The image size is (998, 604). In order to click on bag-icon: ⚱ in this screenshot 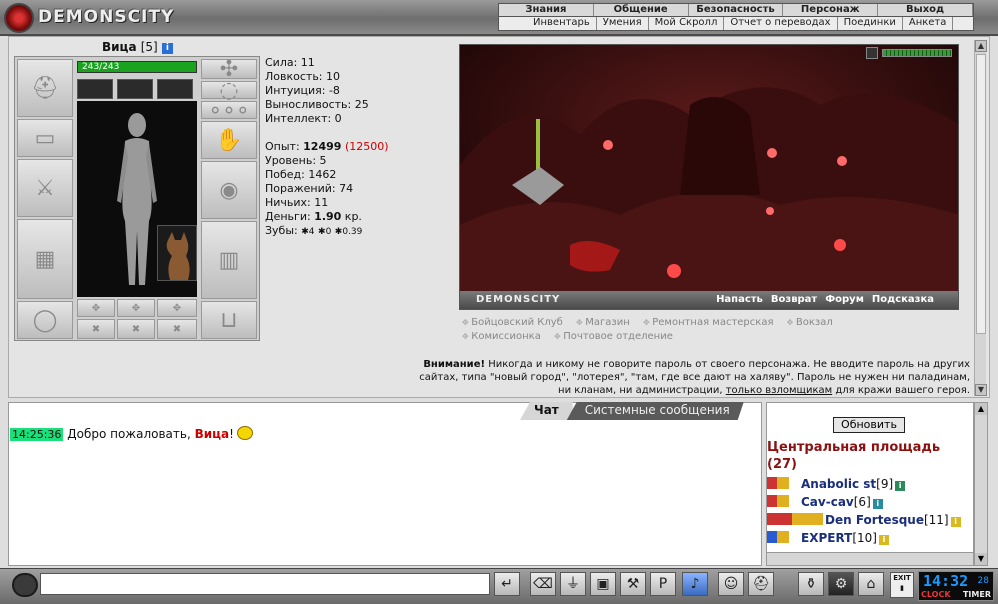, I will do `click(811, 584)`.